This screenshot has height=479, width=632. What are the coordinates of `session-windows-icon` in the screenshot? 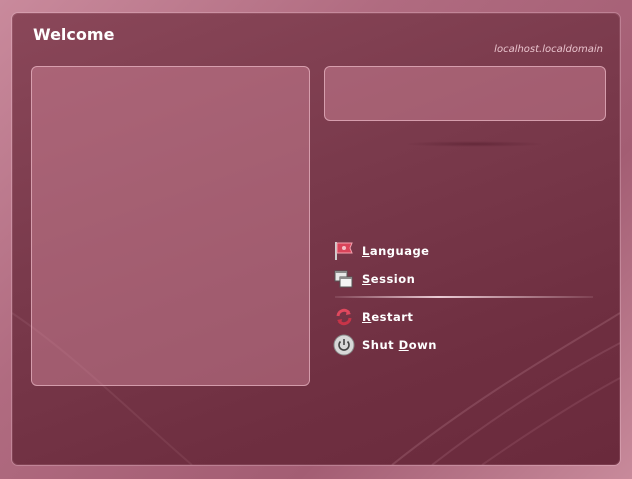 It's located at (344, 279).